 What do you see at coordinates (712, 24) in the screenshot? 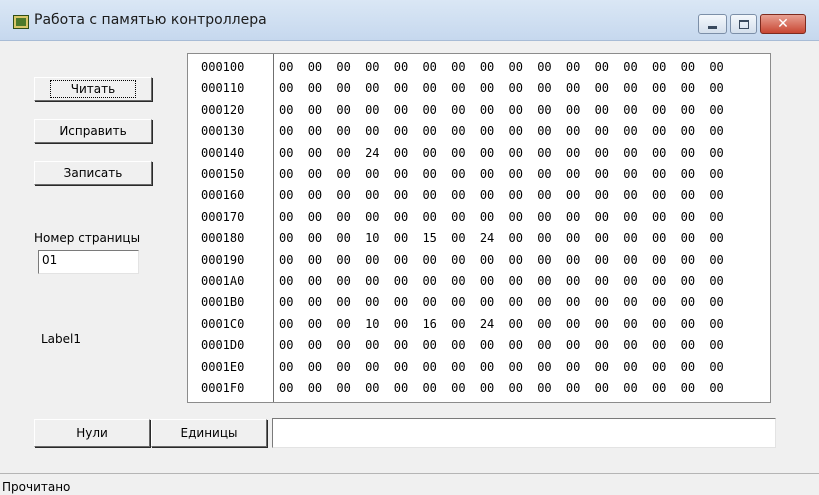
I see `minimize-button` at bounding box center [712, 24].